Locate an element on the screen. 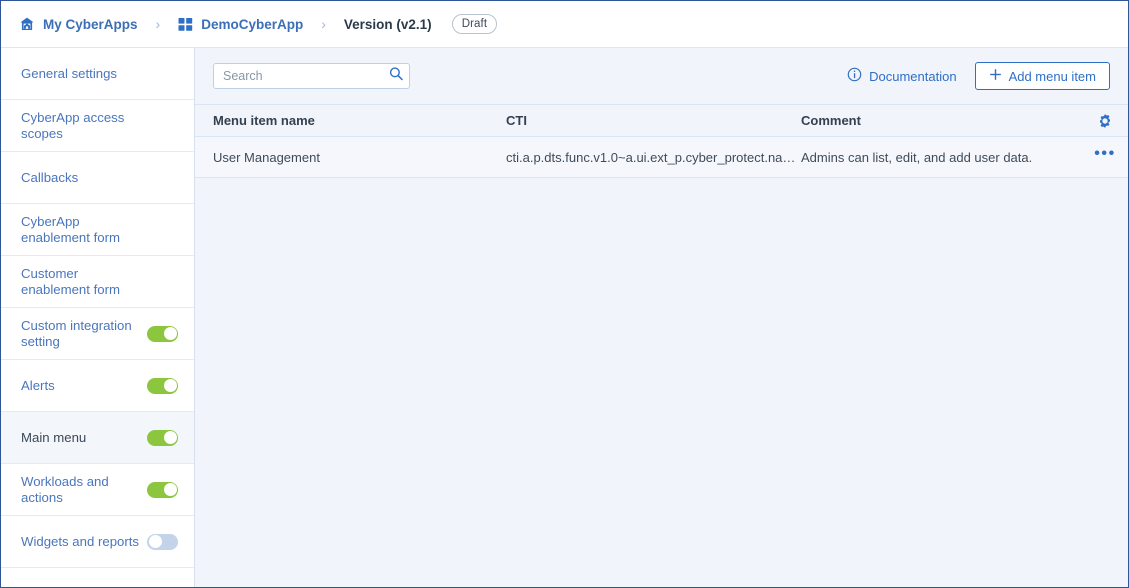 The width and height of the screenshot is (1129, 588). sidebar-item-cyberapp-enablement-form: CyberApp enablement form is located at coordinates (97, 230).